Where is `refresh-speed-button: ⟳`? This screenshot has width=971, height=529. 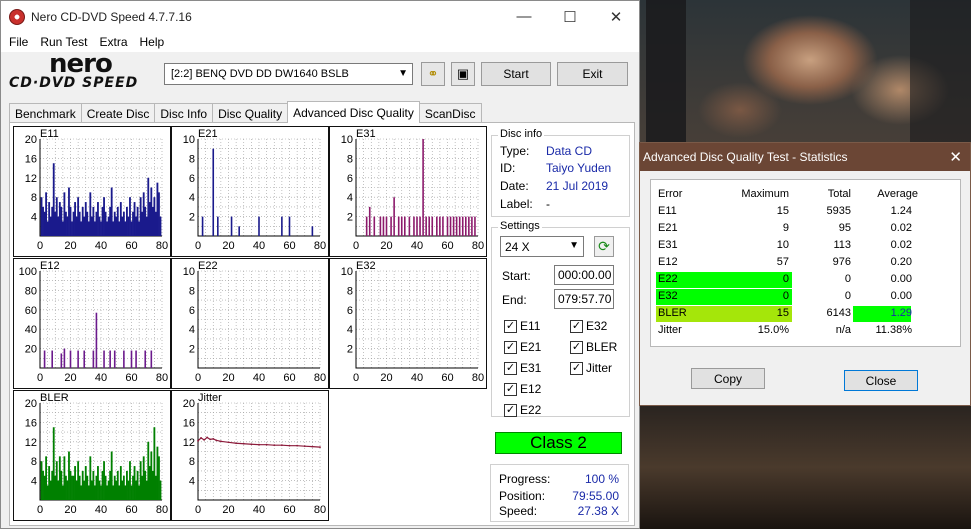 refresh-speed-button: ⟳ is located at coordinates (604, 246).